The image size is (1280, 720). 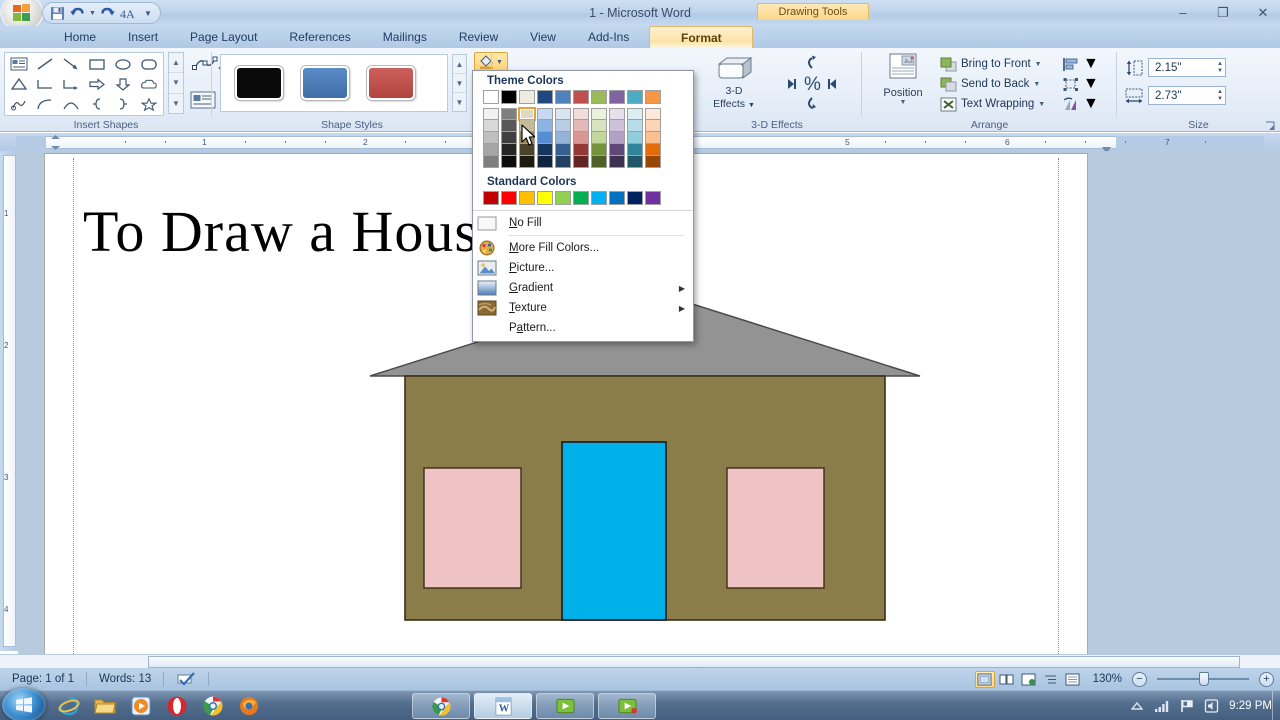 What do you see at coordinates (213, 706) in the screenshot?
I see `chrome-icon` at bounding box center [213, 706].